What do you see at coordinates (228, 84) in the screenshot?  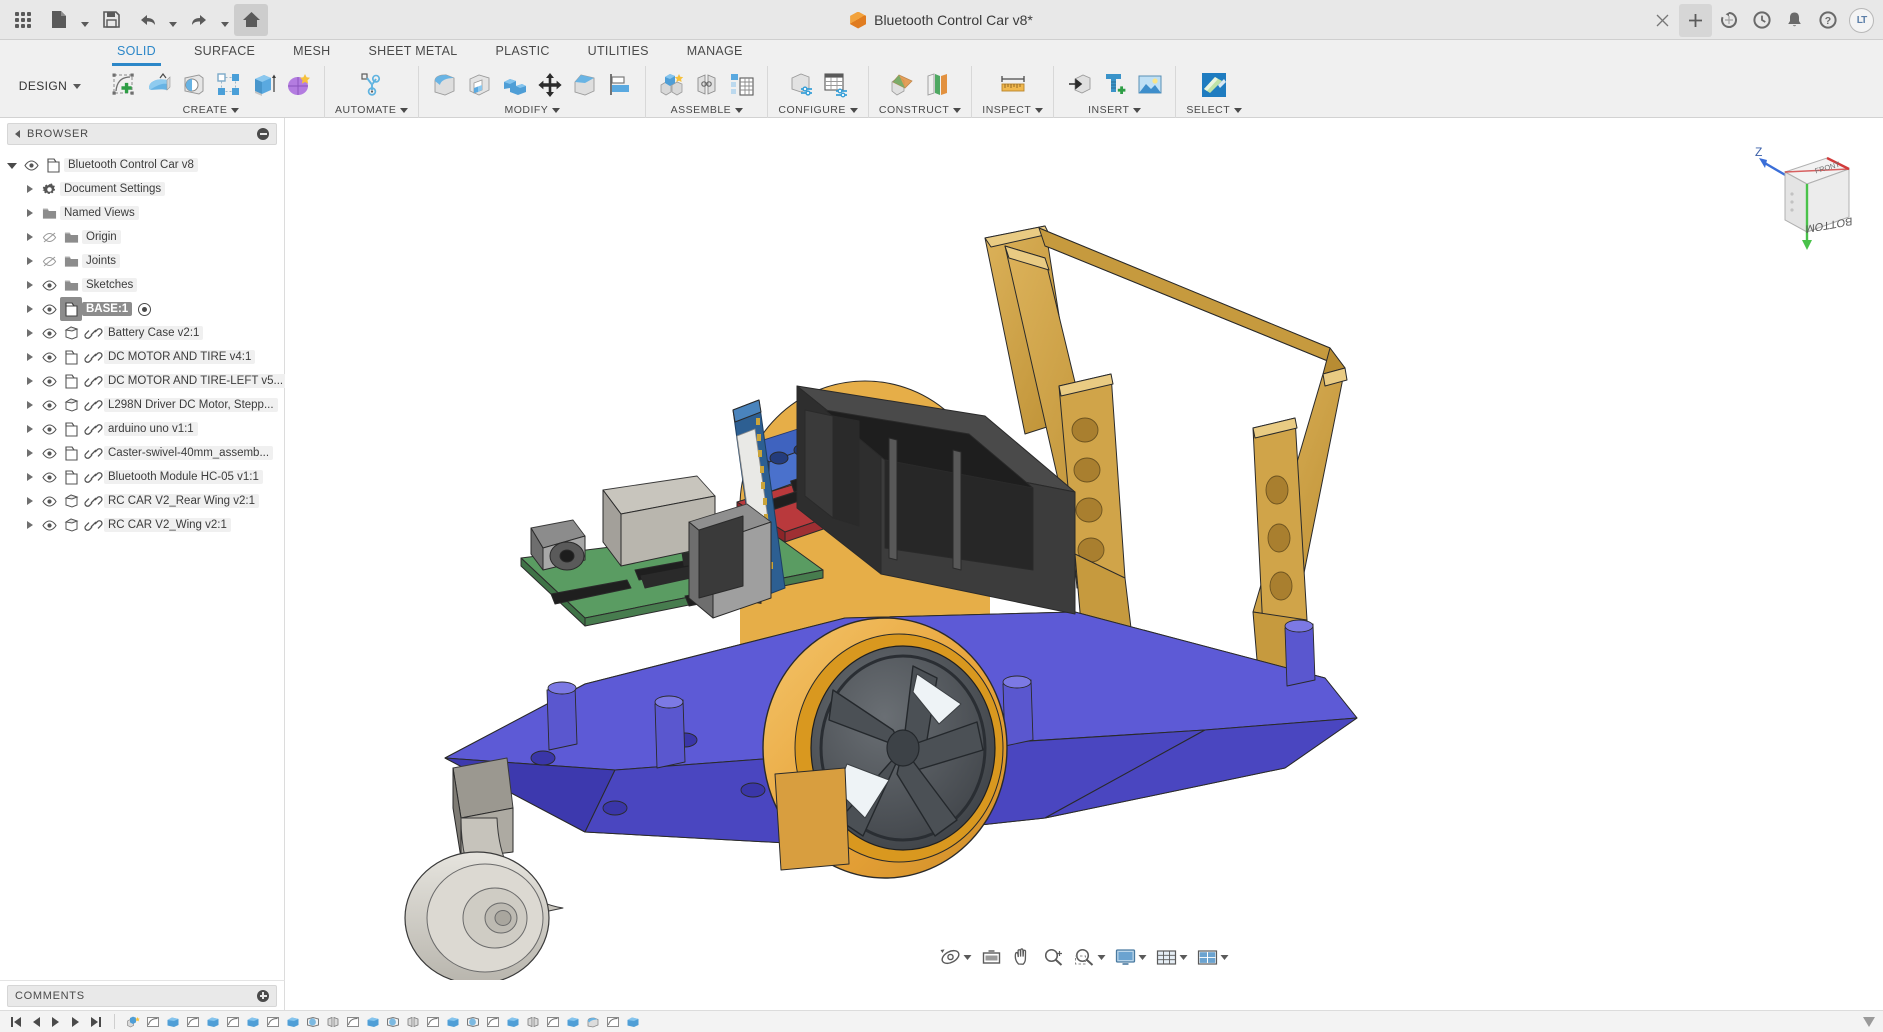 I see `pattern-button` at bounding box center [228, 84].